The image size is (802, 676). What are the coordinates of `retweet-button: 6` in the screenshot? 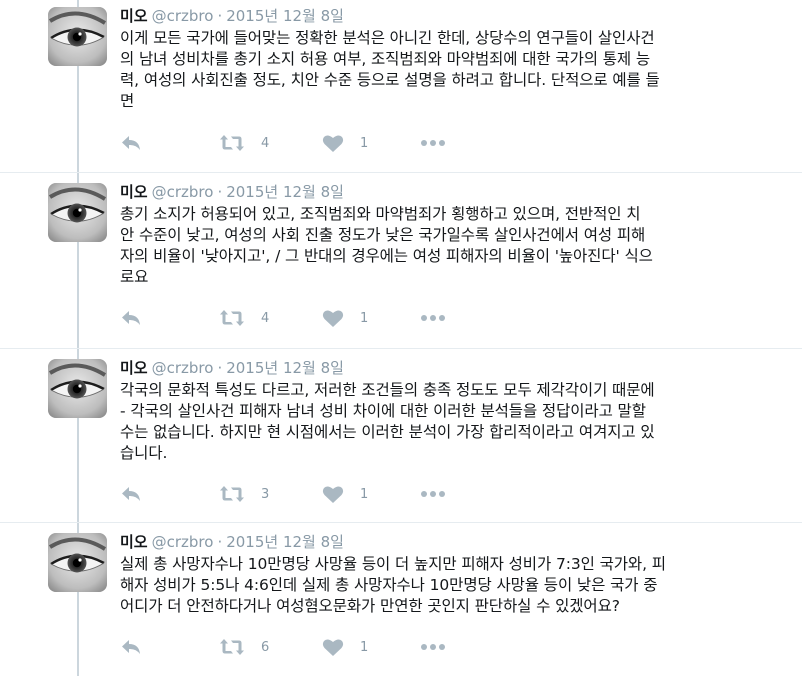 It's located at (244, 647).